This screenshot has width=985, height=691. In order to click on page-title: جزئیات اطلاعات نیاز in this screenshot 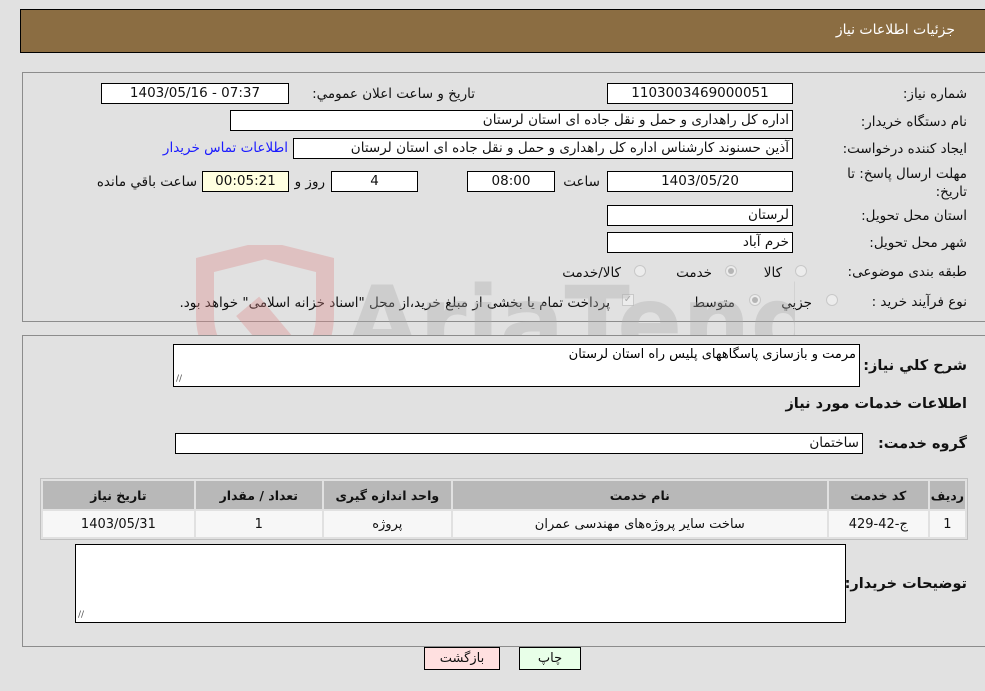, I will do `click(895, 30)`.